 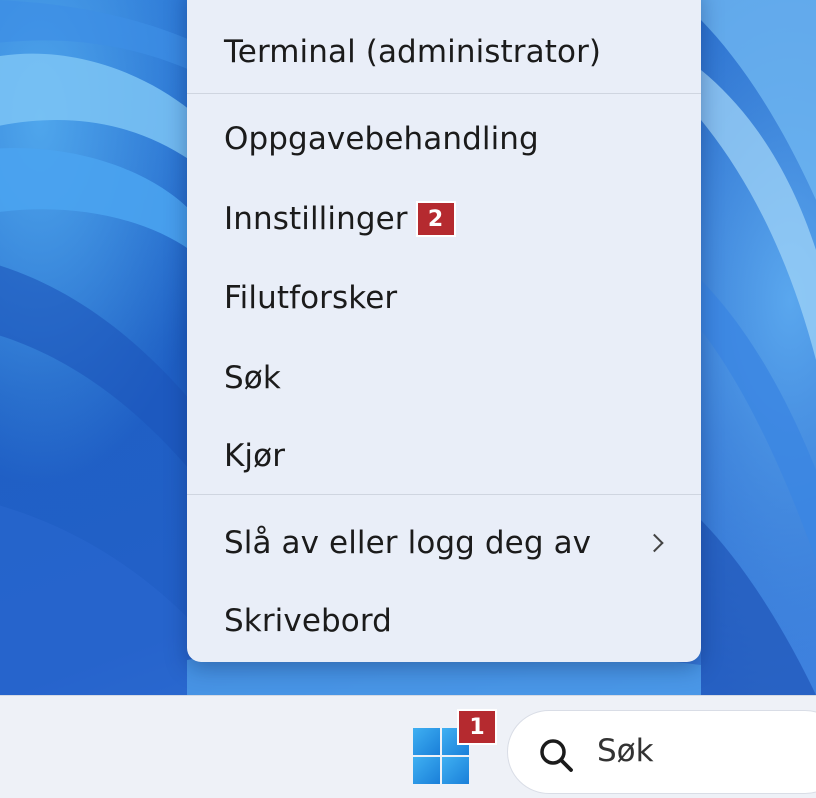 What do you see at coordinates (654, 543) in the screenshot?
I see `chevron-right-icon` at bounding box center [654, 543].